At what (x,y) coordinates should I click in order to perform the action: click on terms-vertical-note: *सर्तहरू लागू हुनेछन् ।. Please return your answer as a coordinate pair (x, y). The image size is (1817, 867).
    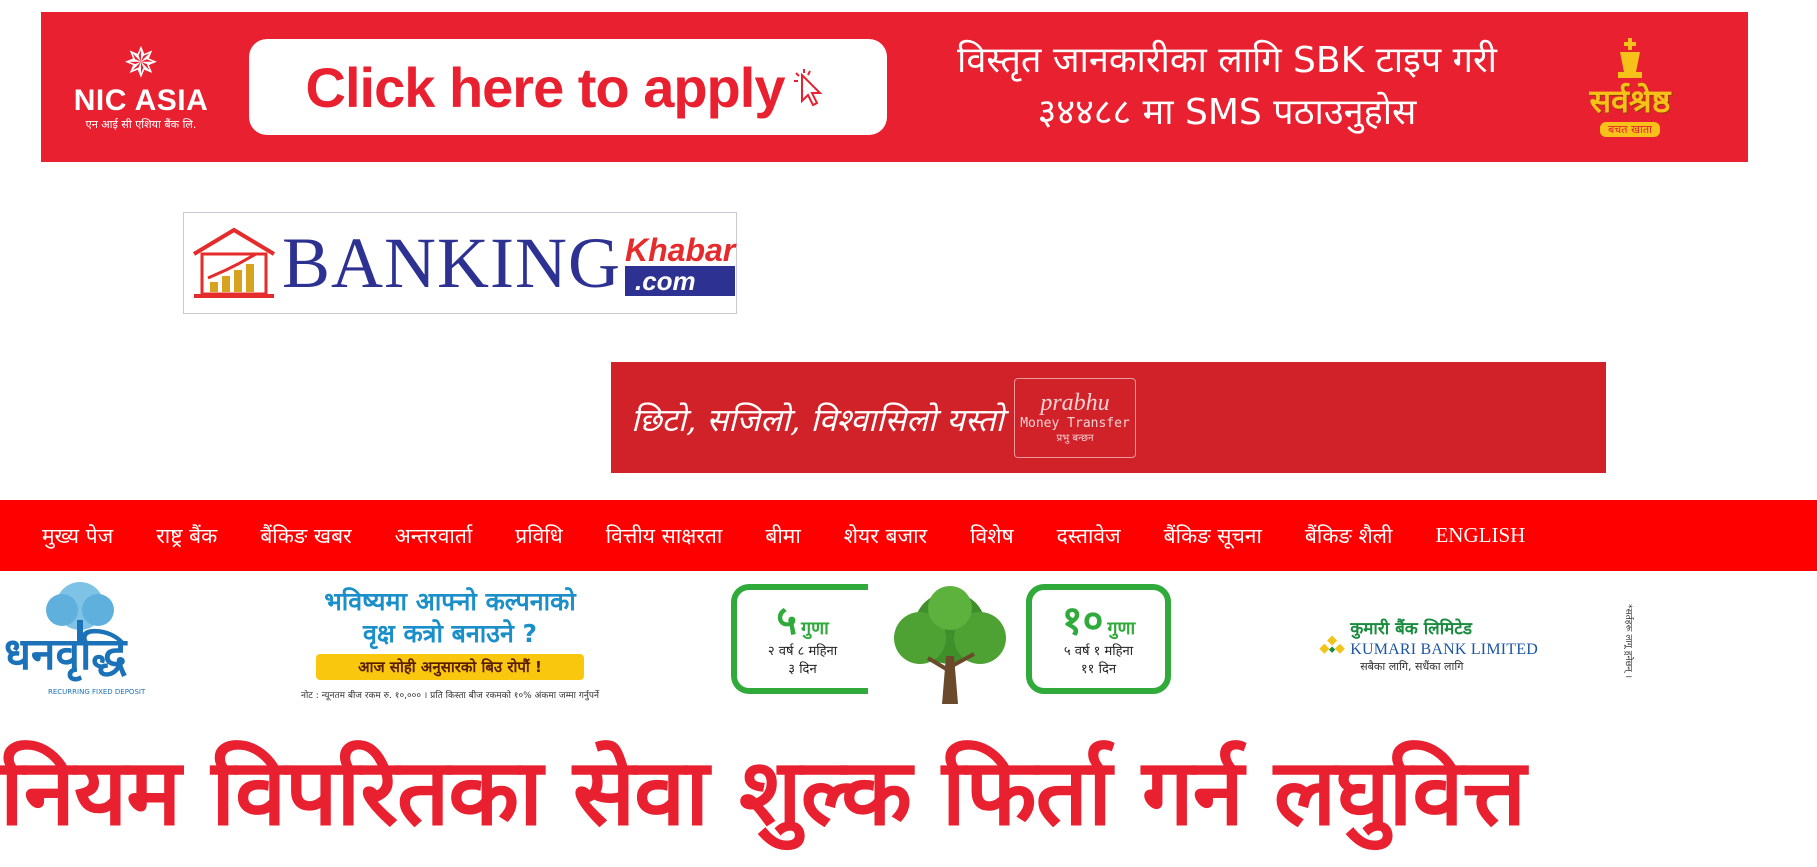
    Looking at the image, I should click on (1631, 646).